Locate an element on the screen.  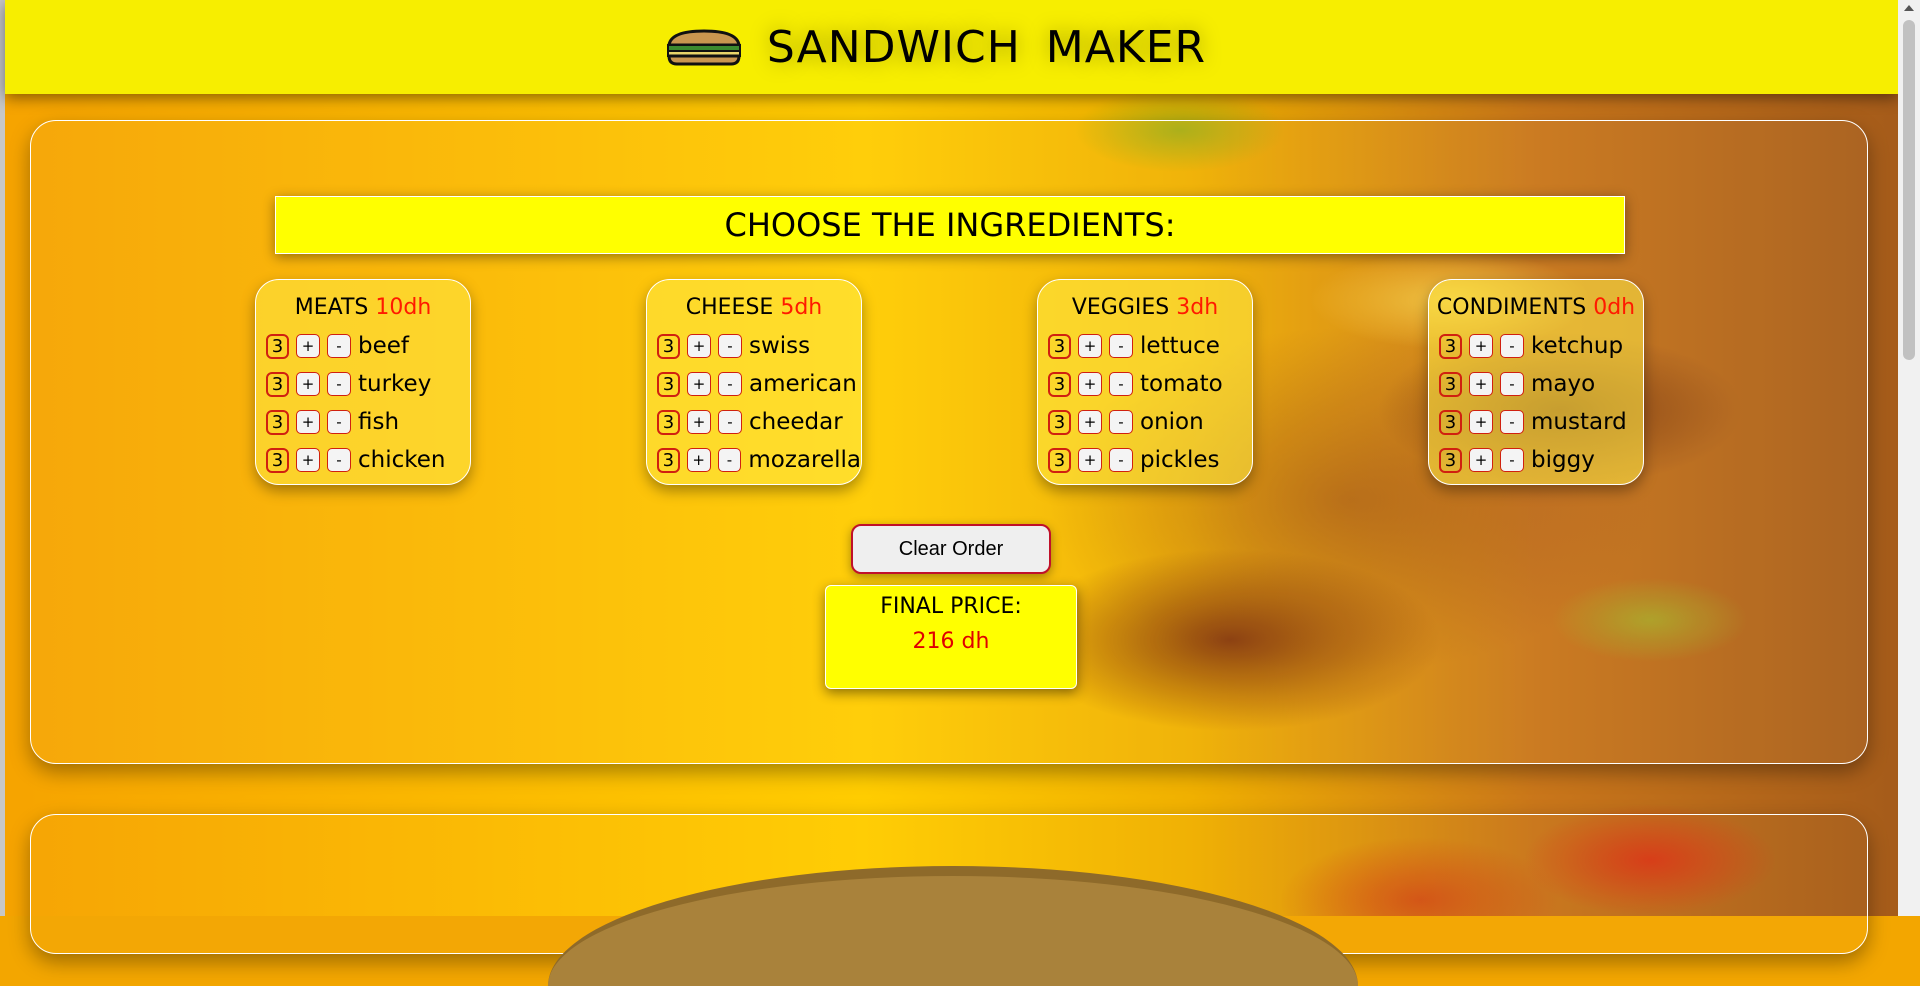
app-logo: SANDWICH MAKER is located at coordinates (935, 47).